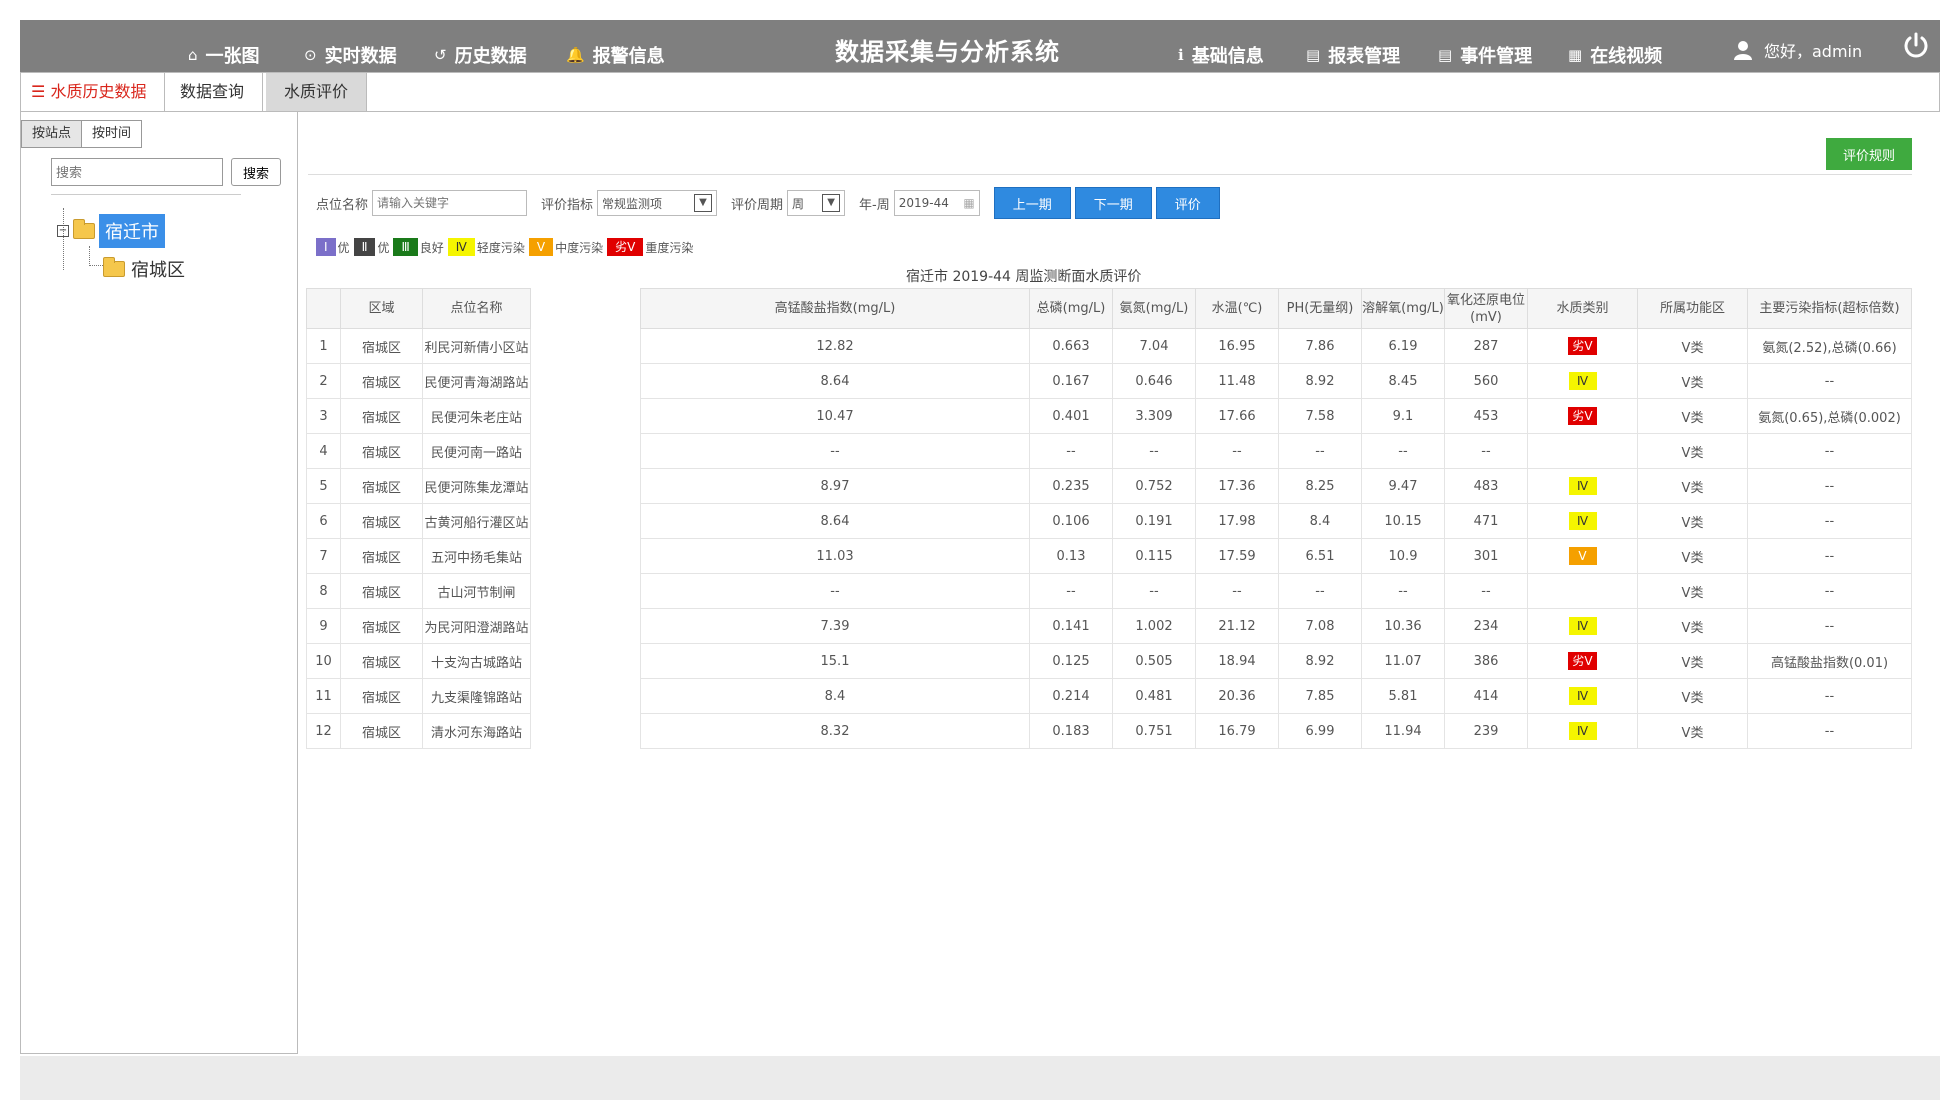 The height and width of the screenshot is (1100, 1940). I want to click on tab-water-history: ☰ 水质历史数据, so click(93, 92).